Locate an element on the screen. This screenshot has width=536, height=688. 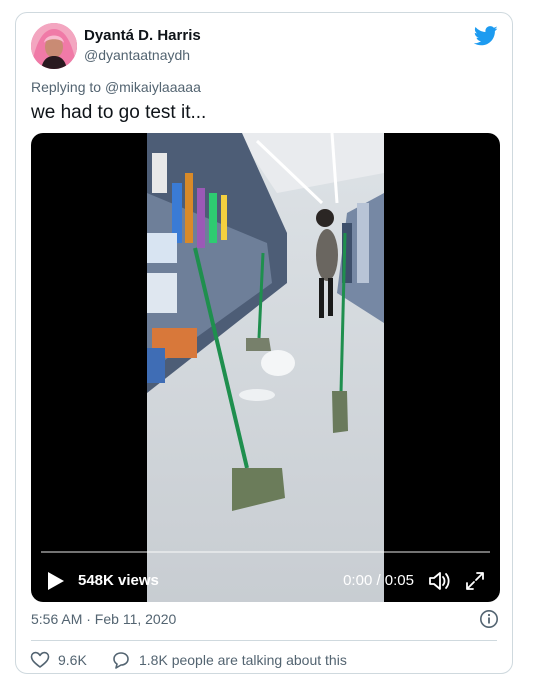
view-count: 548K views is located at coordinates (118, 580).